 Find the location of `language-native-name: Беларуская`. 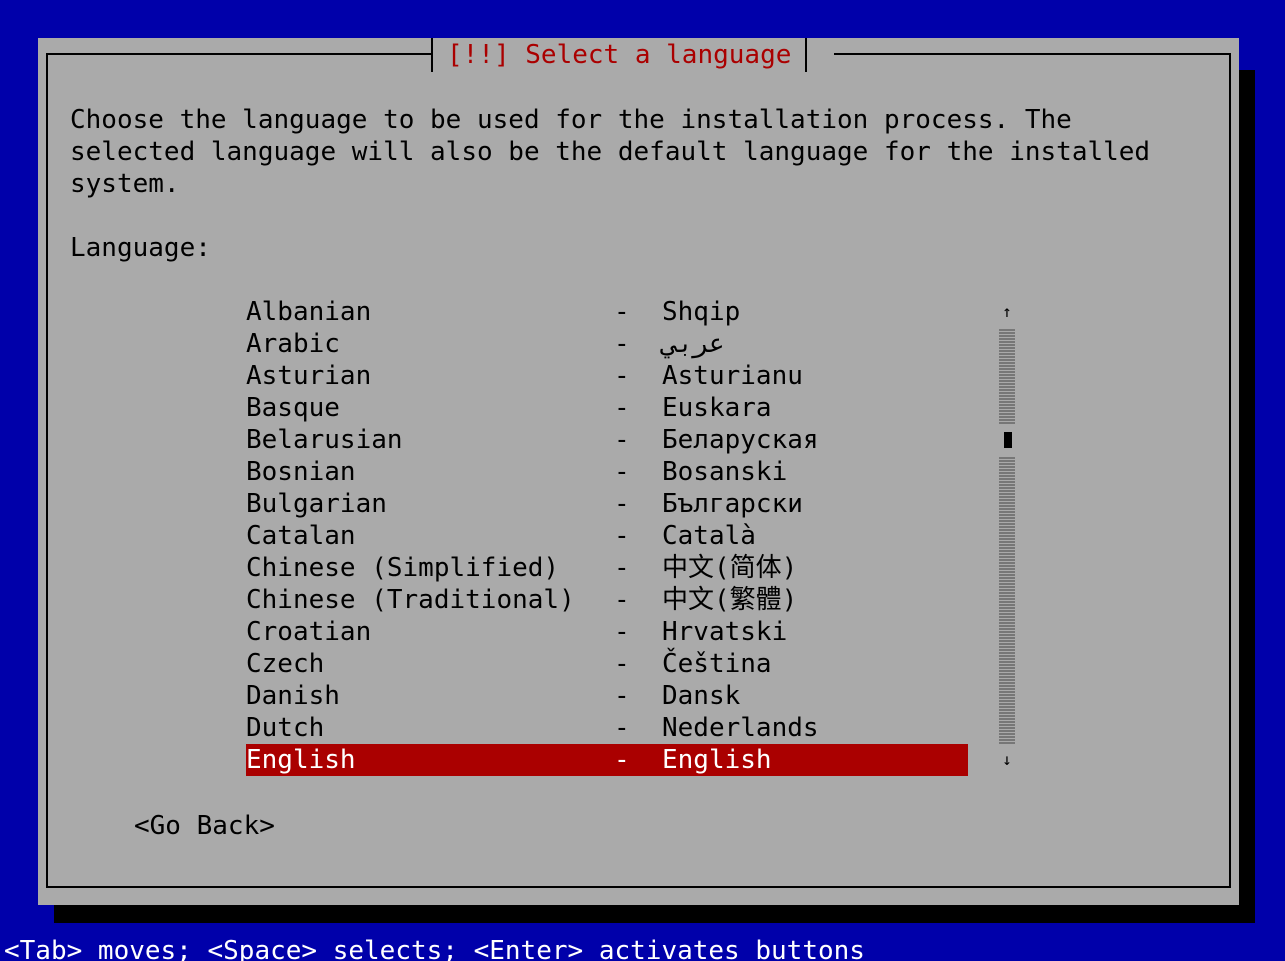

language-native-name: Беларуская is located at coordinates (740, 440).